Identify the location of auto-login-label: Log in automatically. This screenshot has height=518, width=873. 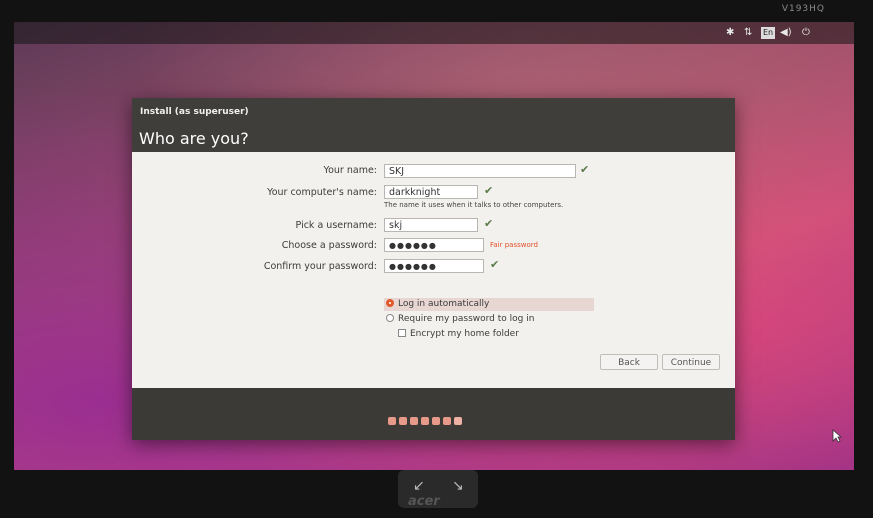
(444, 304).